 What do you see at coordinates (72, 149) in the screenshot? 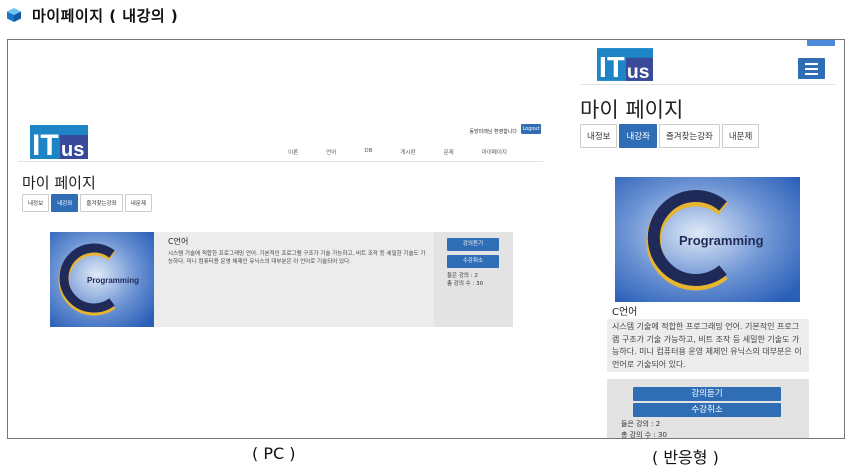
I see `logo-us-text: us` at bounding box center [72, 149].